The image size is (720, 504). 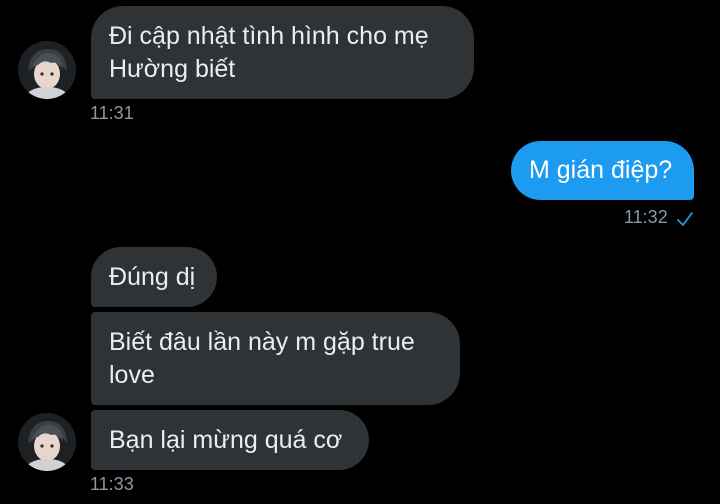 What do you see at coordinates (226, 439) in the screenshot?
I see `message-text: Bạn lại mừng quá cơ` at bounding box center [226, 439].